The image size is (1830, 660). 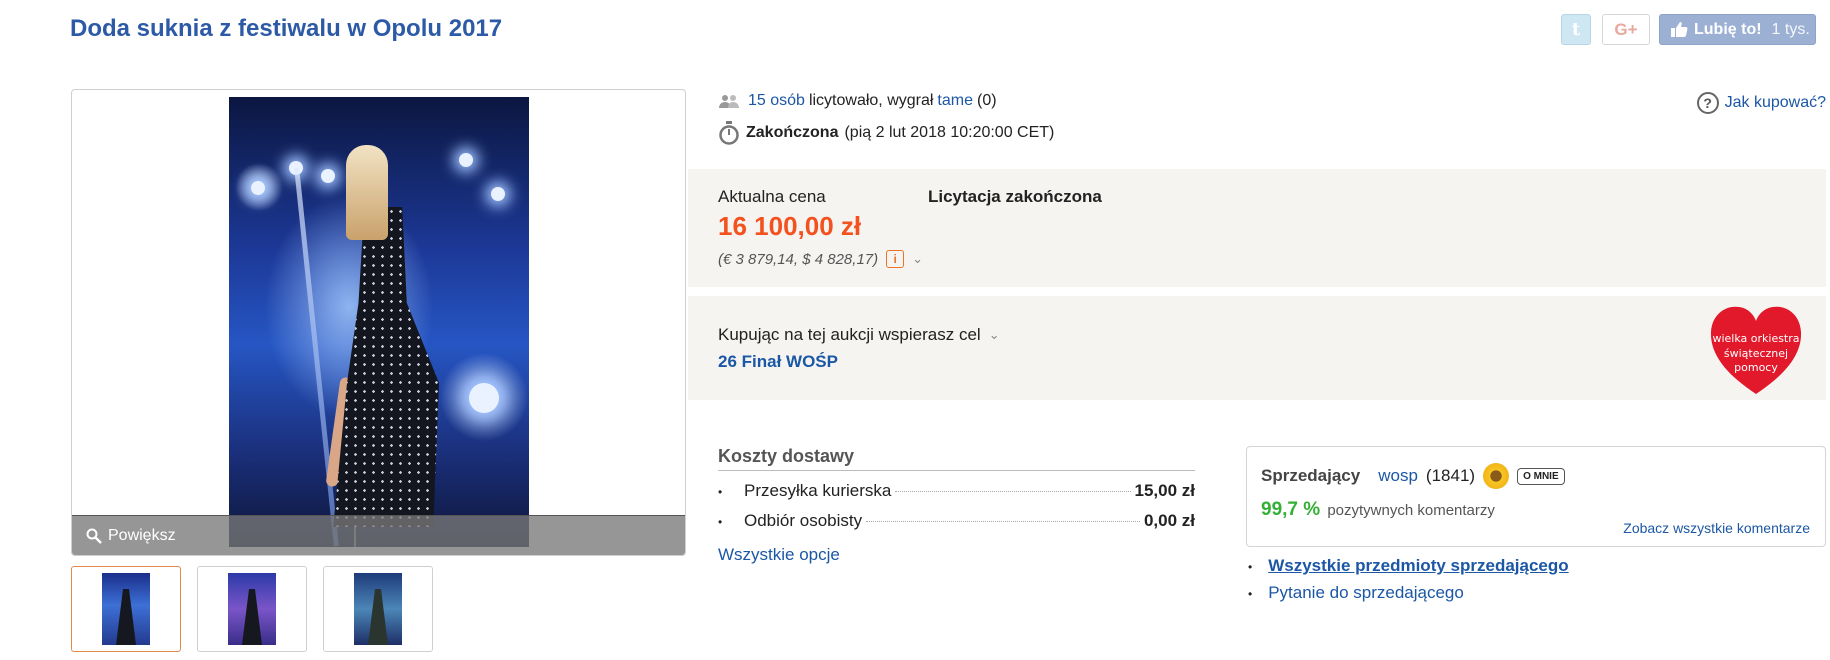 What do you see at coordinates (803, 520) in the screenshot?
I see `shipping-method: Odbiór osobisty` at bounding box center [803, 520].